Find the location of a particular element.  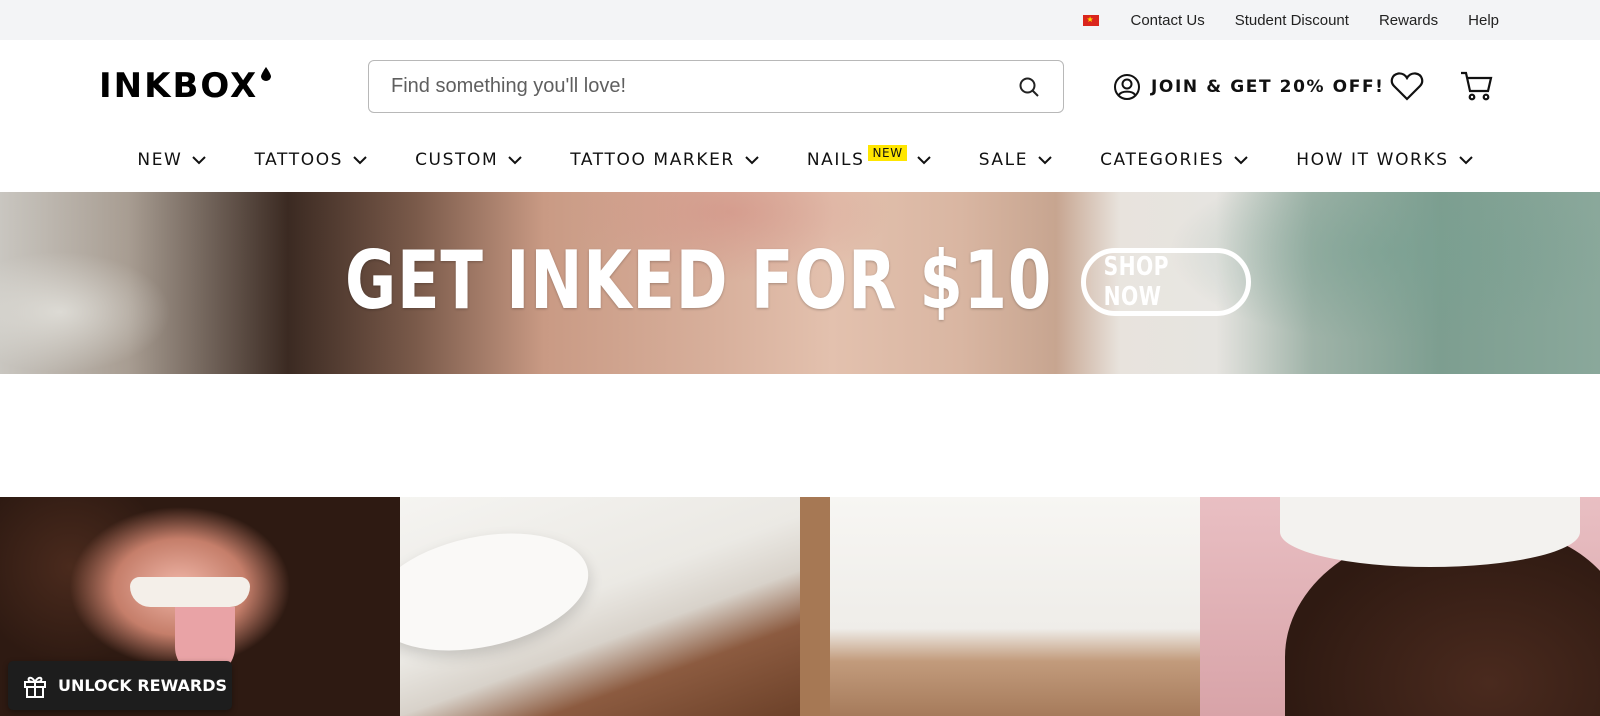

nav-label: TATTOO MARKER is located at coordinates (652, 160).